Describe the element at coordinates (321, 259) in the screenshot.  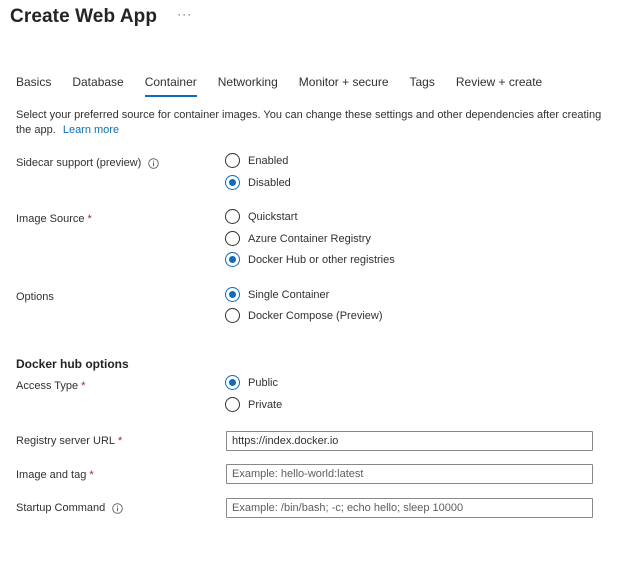
I see `radio-label: Docker Hub or other registries` at that location.